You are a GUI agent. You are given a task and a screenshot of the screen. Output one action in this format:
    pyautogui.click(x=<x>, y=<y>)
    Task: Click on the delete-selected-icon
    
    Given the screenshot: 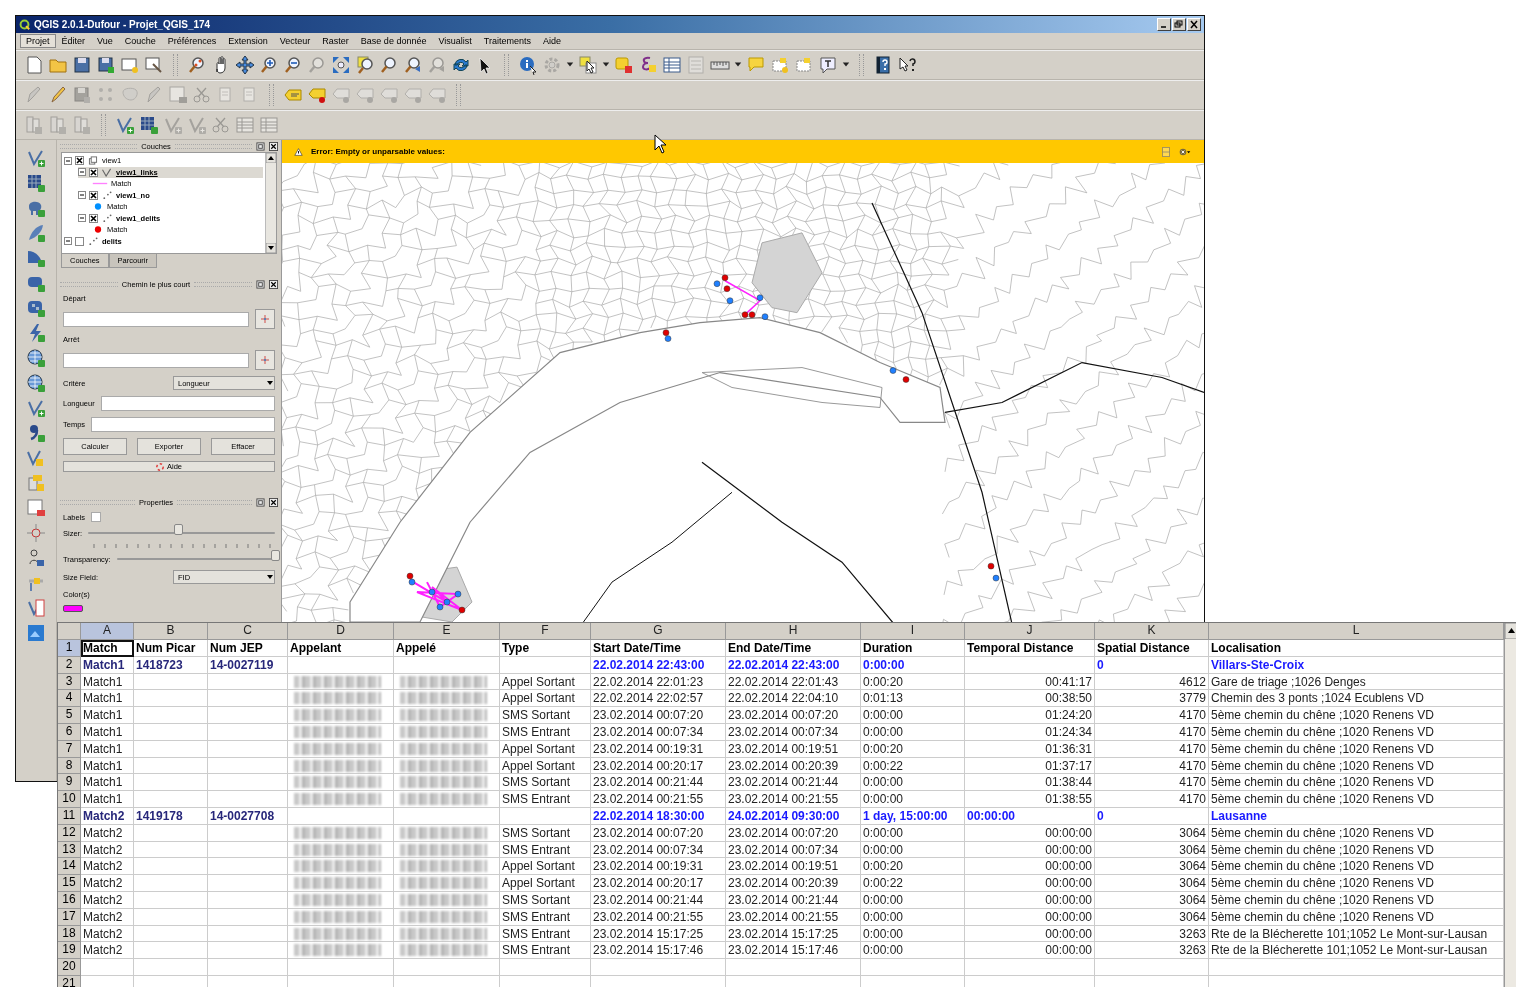 What is the action you would take?
    pyautogui.click(x=178, y=95)
    